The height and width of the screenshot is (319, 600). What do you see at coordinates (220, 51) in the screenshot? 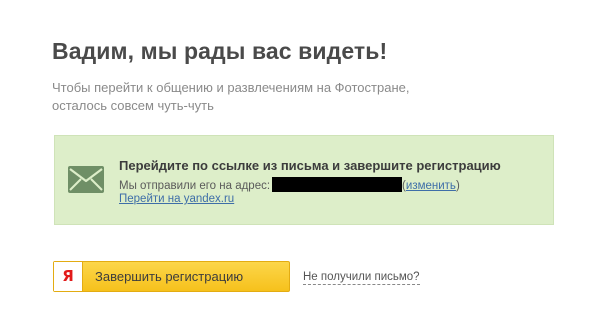
I see `page-title: Вадим, мы рады вас видеть!` at bounding box center [220, 51].